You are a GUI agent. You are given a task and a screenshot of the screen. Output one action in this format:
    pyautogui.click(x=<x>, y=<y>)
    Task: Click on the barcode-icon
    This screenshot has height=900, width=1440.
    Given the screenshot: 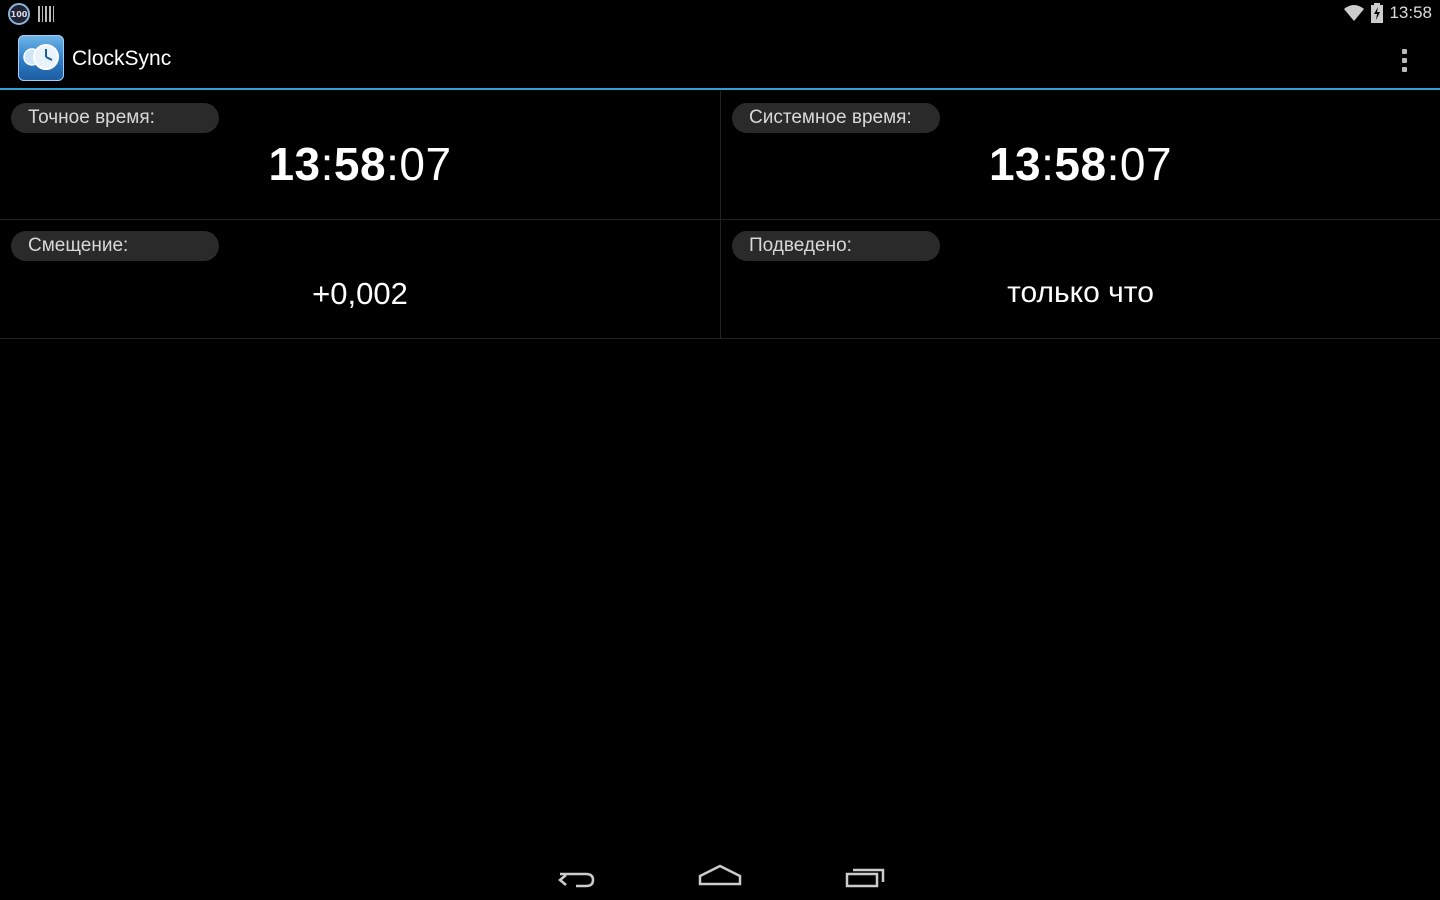 What is the action you would take?
    pyautogui.click(x=46, y=14)
    